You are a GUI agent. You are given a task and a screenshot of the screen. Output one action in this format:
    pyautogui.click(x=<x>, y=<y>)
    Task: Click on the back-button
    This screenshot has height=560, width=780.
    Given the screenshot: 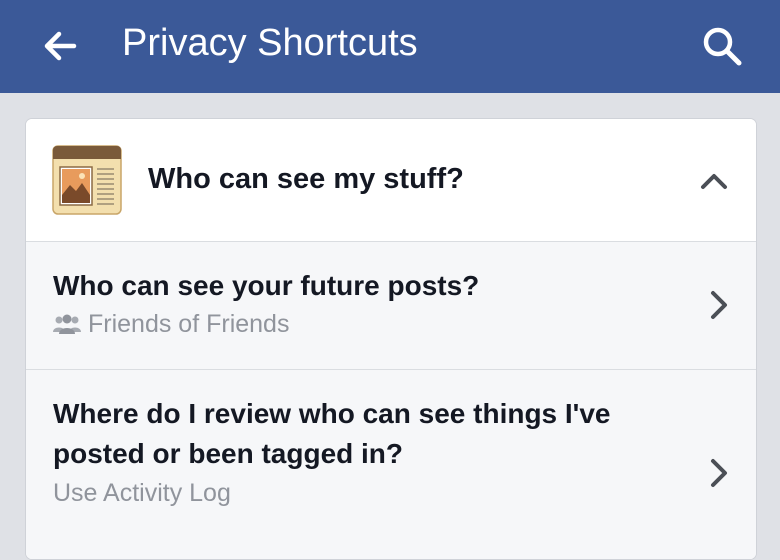 What is the action you would take?
    pyautogui.click(x=60, y=46)
    